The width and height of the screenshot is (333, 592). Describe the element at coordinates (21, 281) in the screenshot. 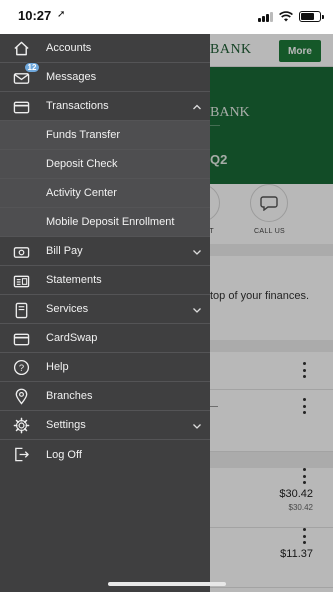

I see `statement-icon` at that location.